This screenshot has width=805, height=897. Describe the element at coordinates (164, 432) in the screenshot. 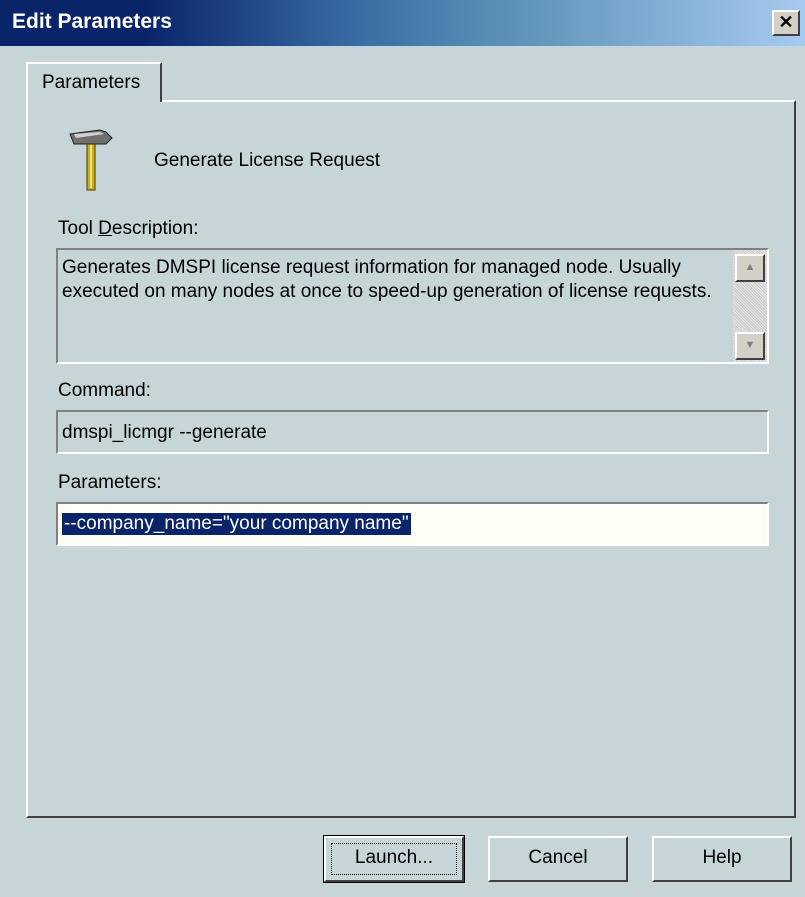

I see `command-value: dmspi_licmgr --generate` at that location.